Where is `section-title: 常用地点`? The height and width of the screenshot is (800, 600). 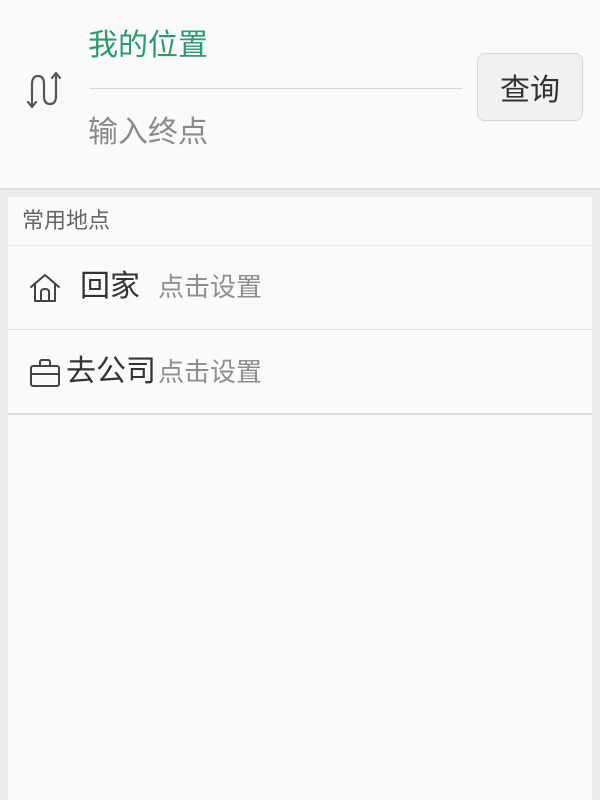
section-title: 常用地点 is located at coordinates (66, 221).